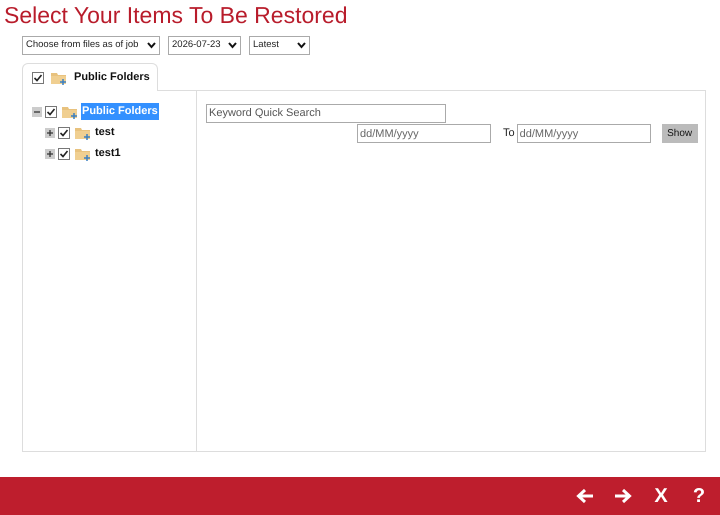 This screenshot has height=515, width=720. Describe the element at coordinates (661, 496) in the screenshot. I see `footer-button: X` at that location.